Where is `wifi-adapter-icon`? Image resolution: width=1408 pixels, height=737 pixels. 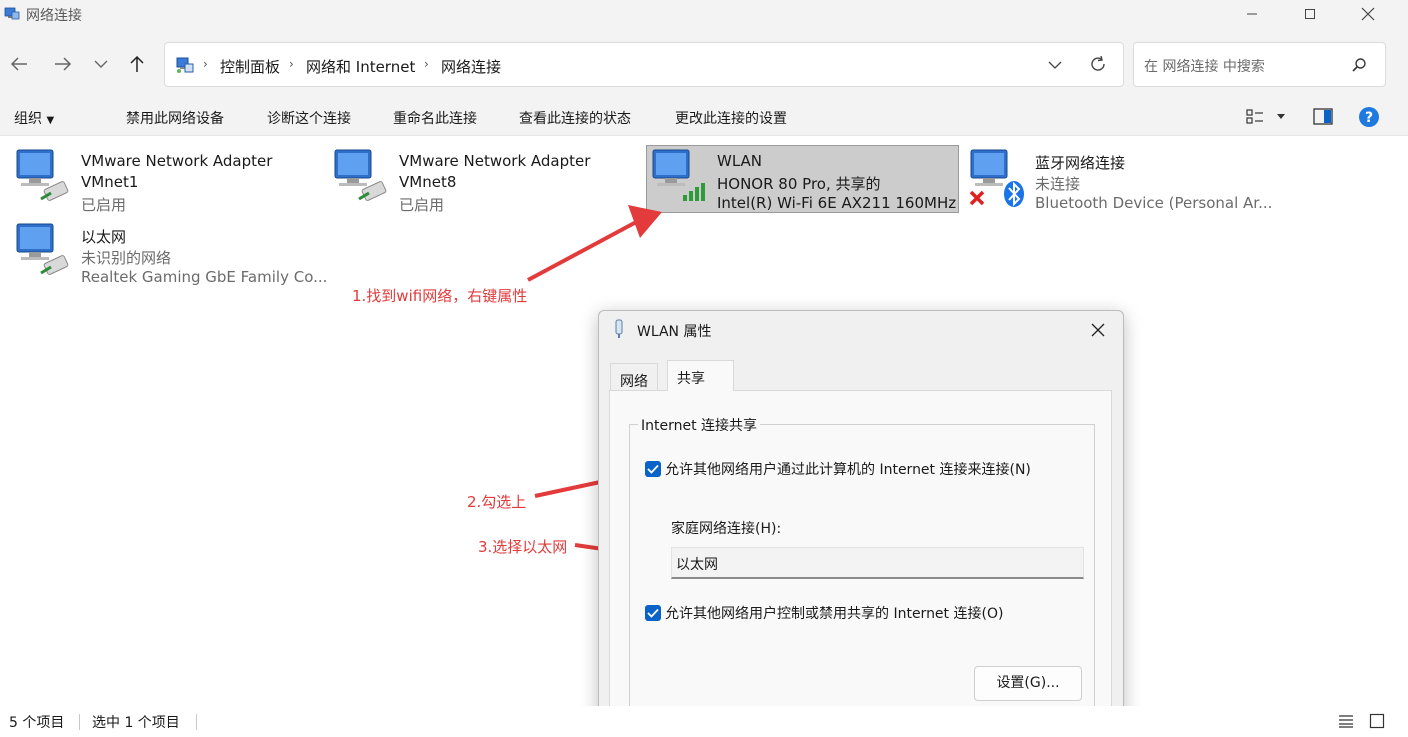 wifi-adapter-icon is located at coordinates (619, 328).